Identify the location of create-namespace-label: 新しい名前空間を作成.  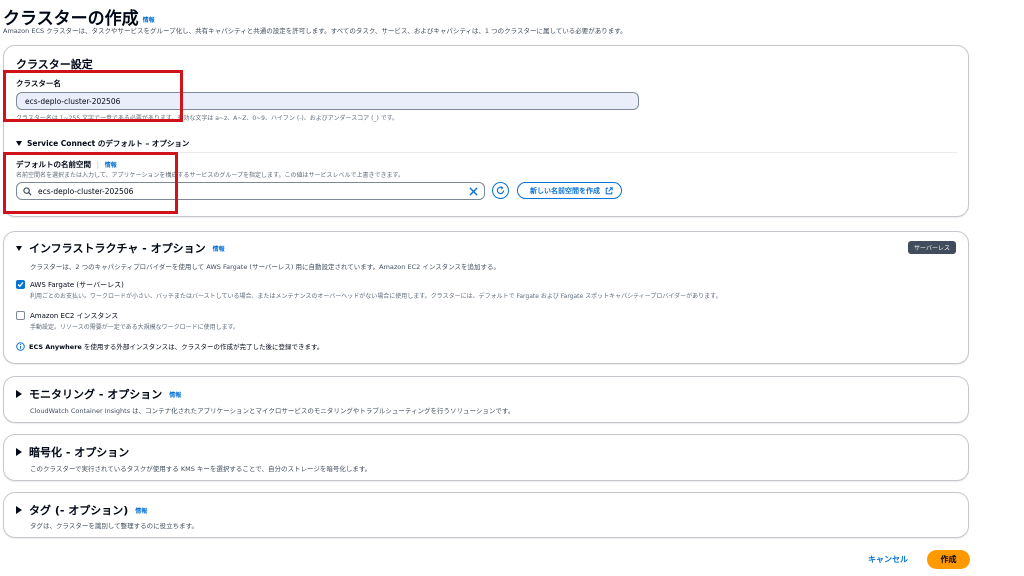
(565, 190).